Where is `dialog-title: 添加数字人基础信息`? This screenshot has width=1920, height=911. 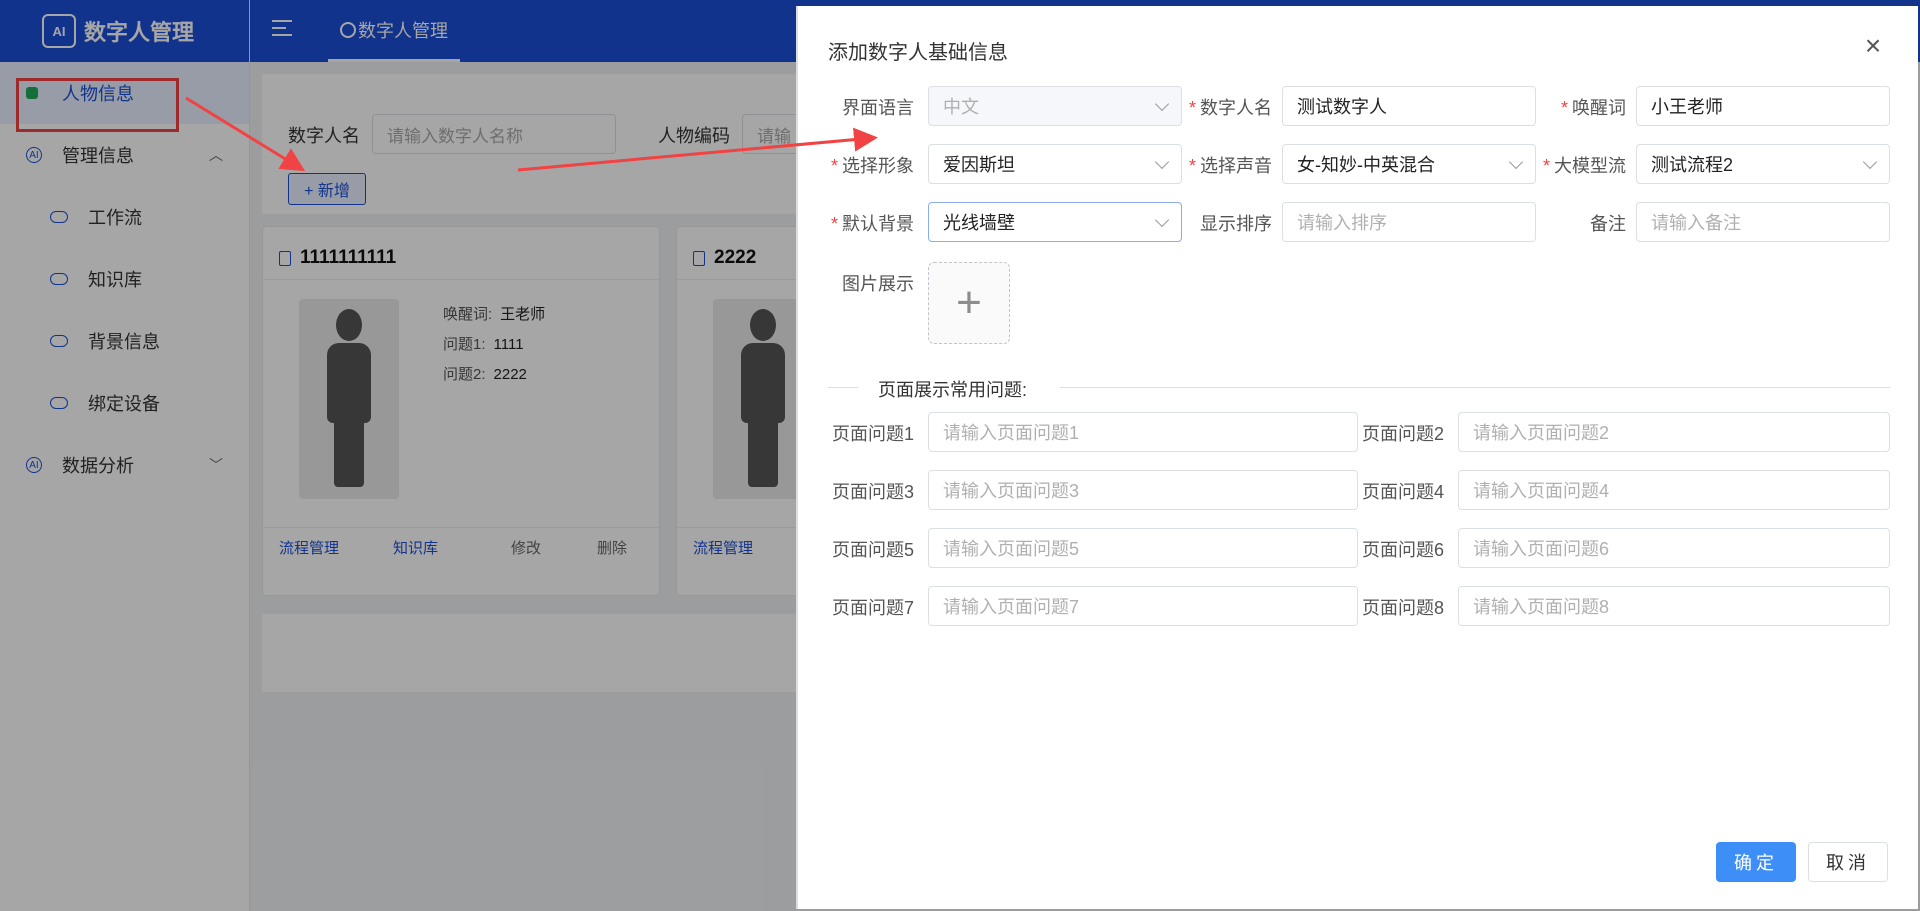
dialog-title: 添加数字人基础信息 is located at coordinates (918, 53).